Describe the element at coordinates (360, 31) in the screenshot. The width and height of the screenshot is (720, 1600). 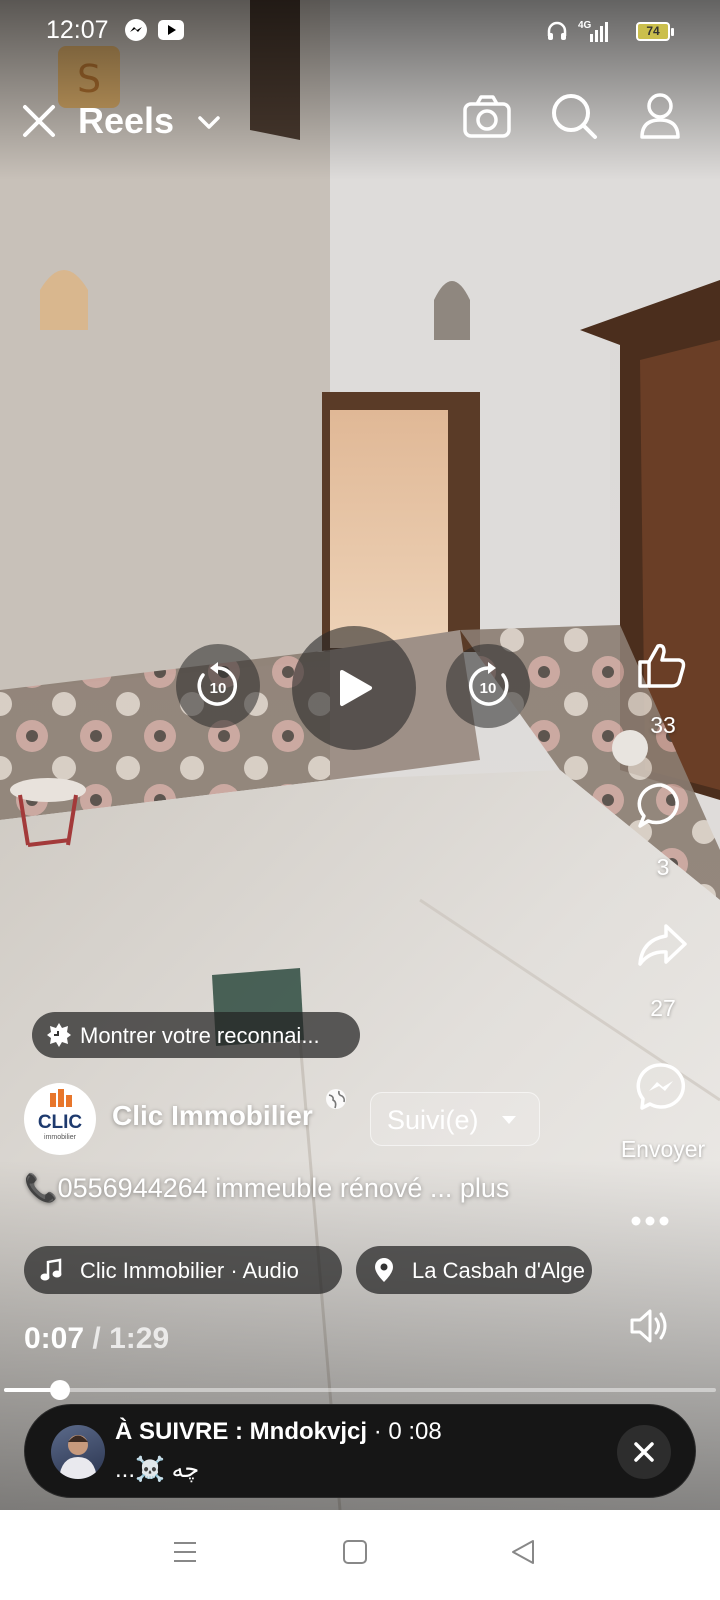
I see `status-bar: 12:07 4G 74` at that location.